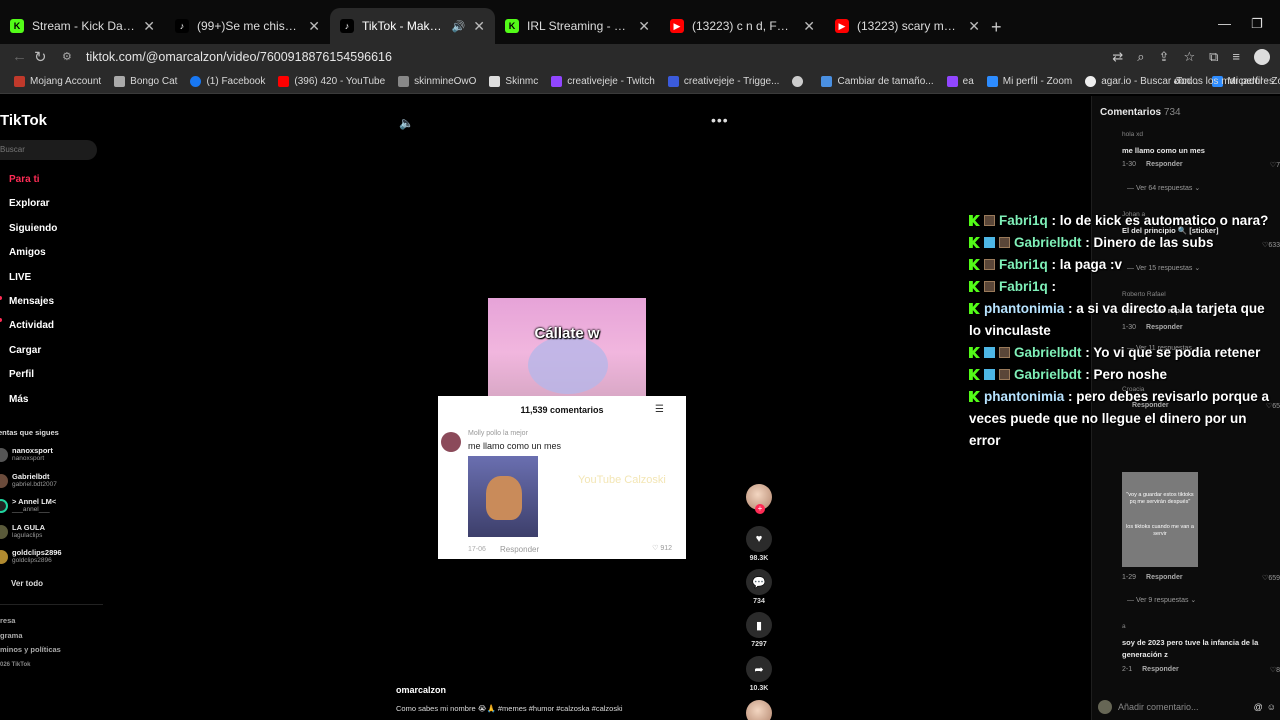  I want to click on bookmark-bongo-cat: Bongo Cat, so click(145, 81).